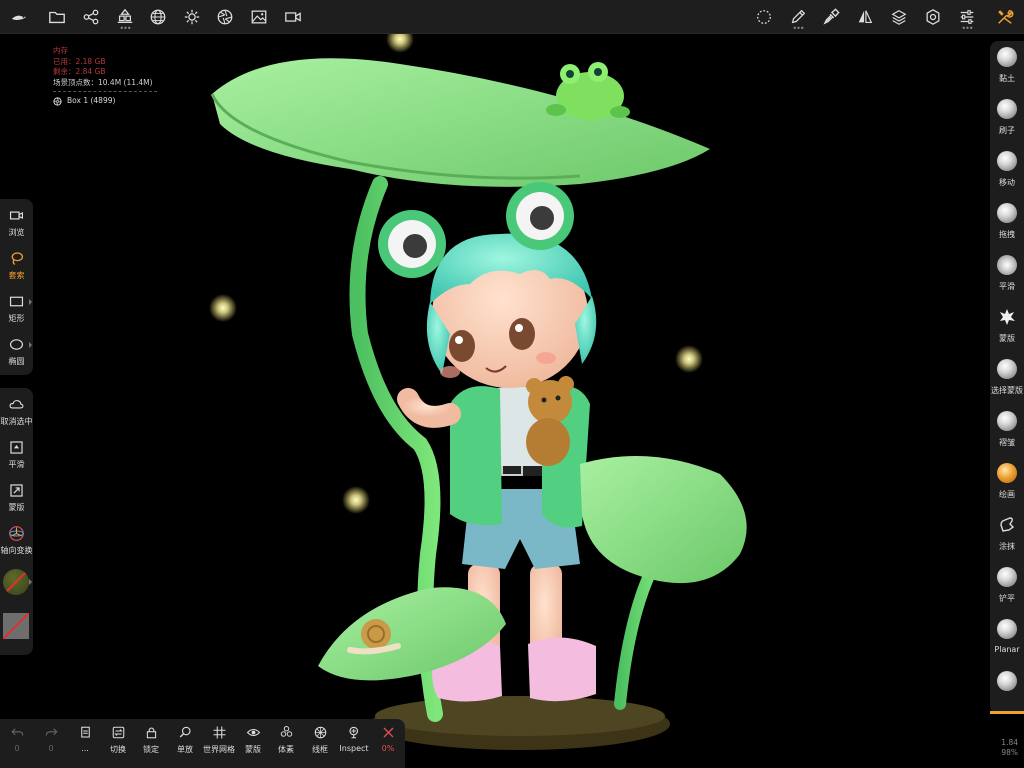  I want to click on app-logo-icon, so click(19, 17).